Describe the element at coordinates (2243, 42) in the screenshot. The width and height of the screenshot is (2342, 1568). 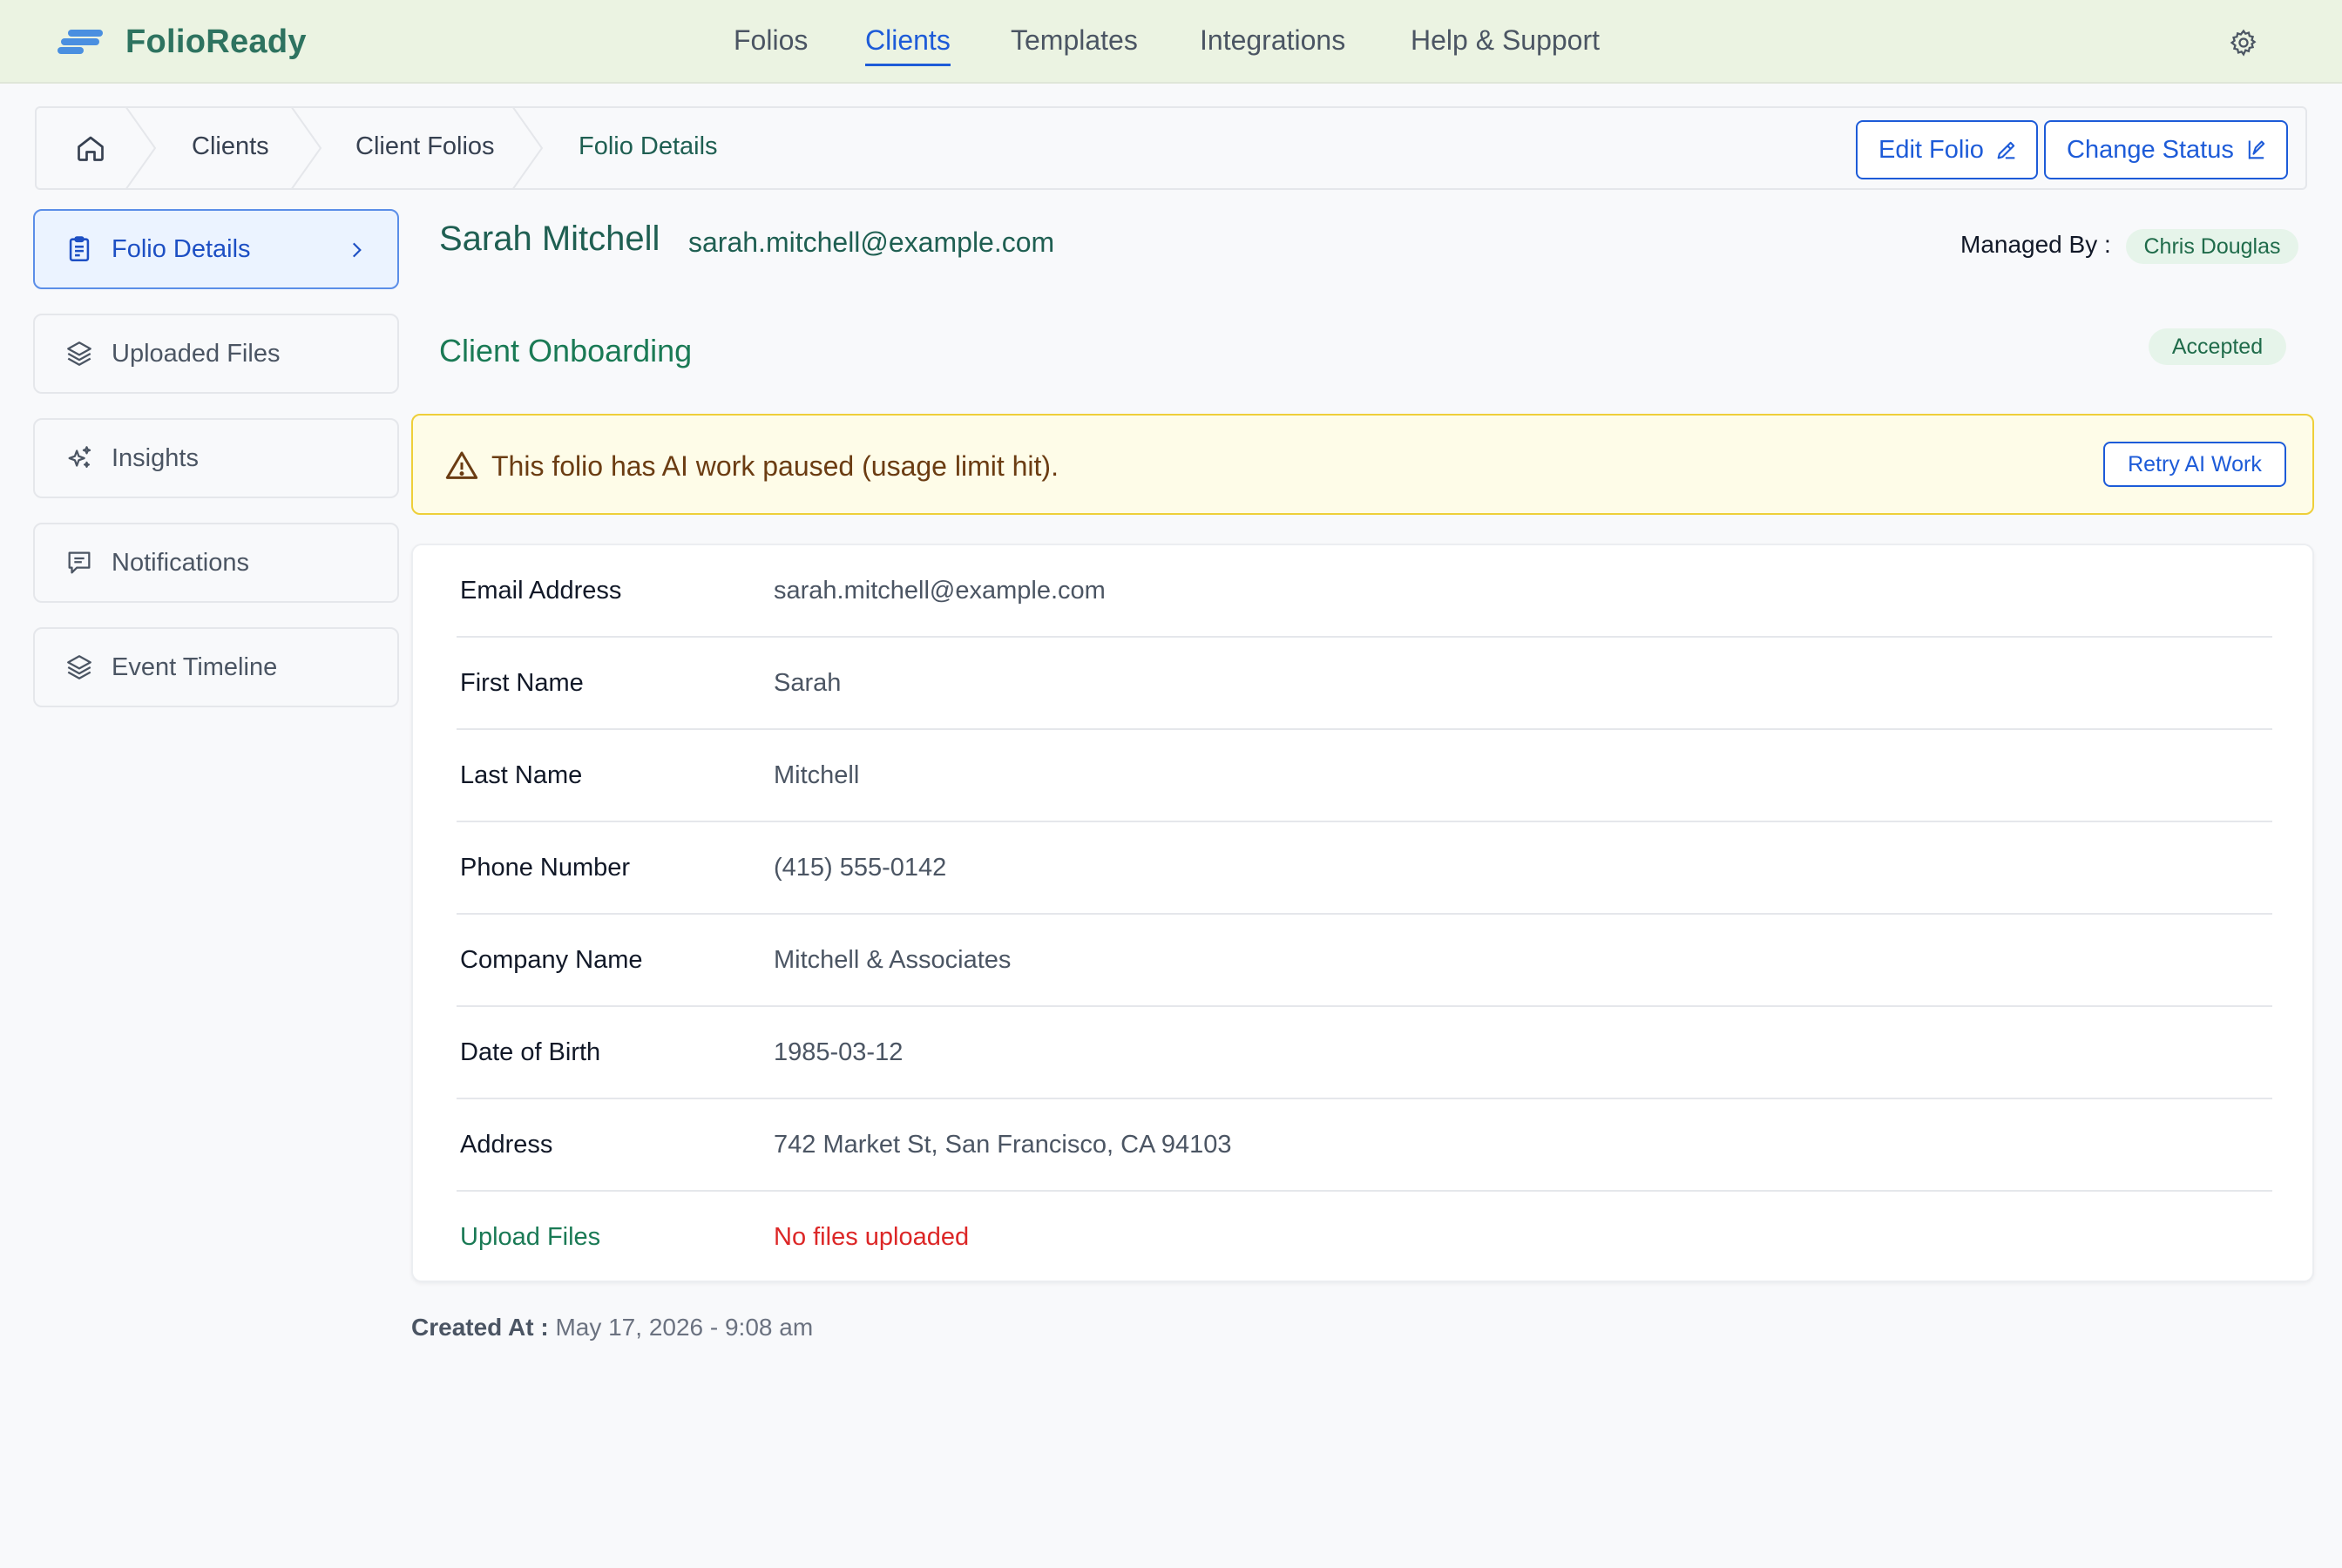
I see `gear-icon` at that location.